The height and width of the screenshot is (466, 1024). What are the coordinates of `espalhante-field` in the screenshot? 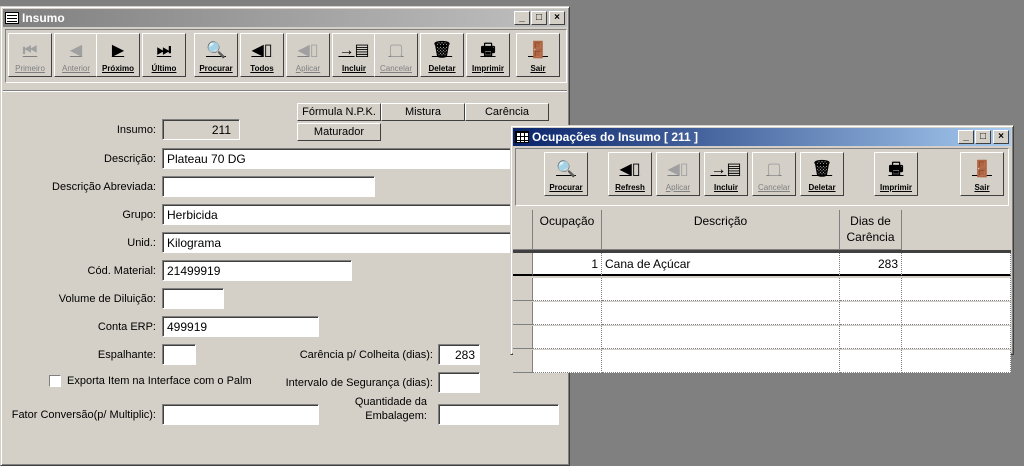 It's located at (179, 354).